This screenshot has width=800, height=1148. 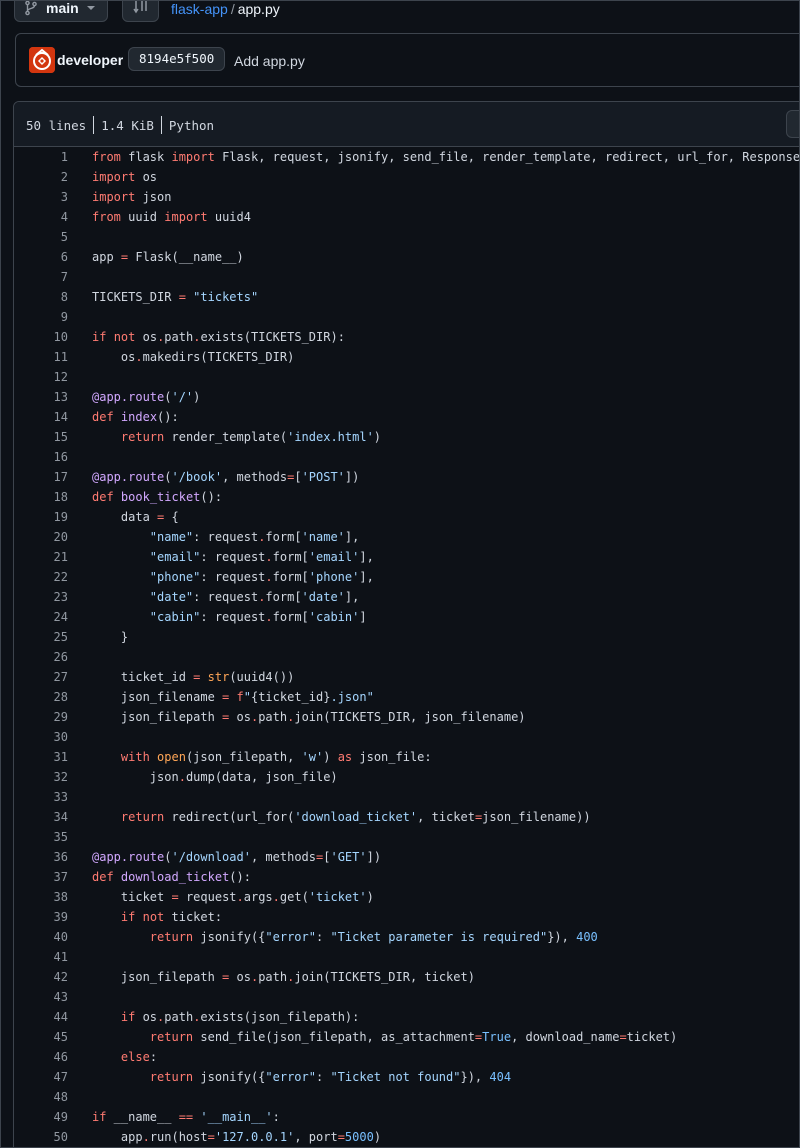 I want to click on line-number: 14, so click(x=41, y=417).